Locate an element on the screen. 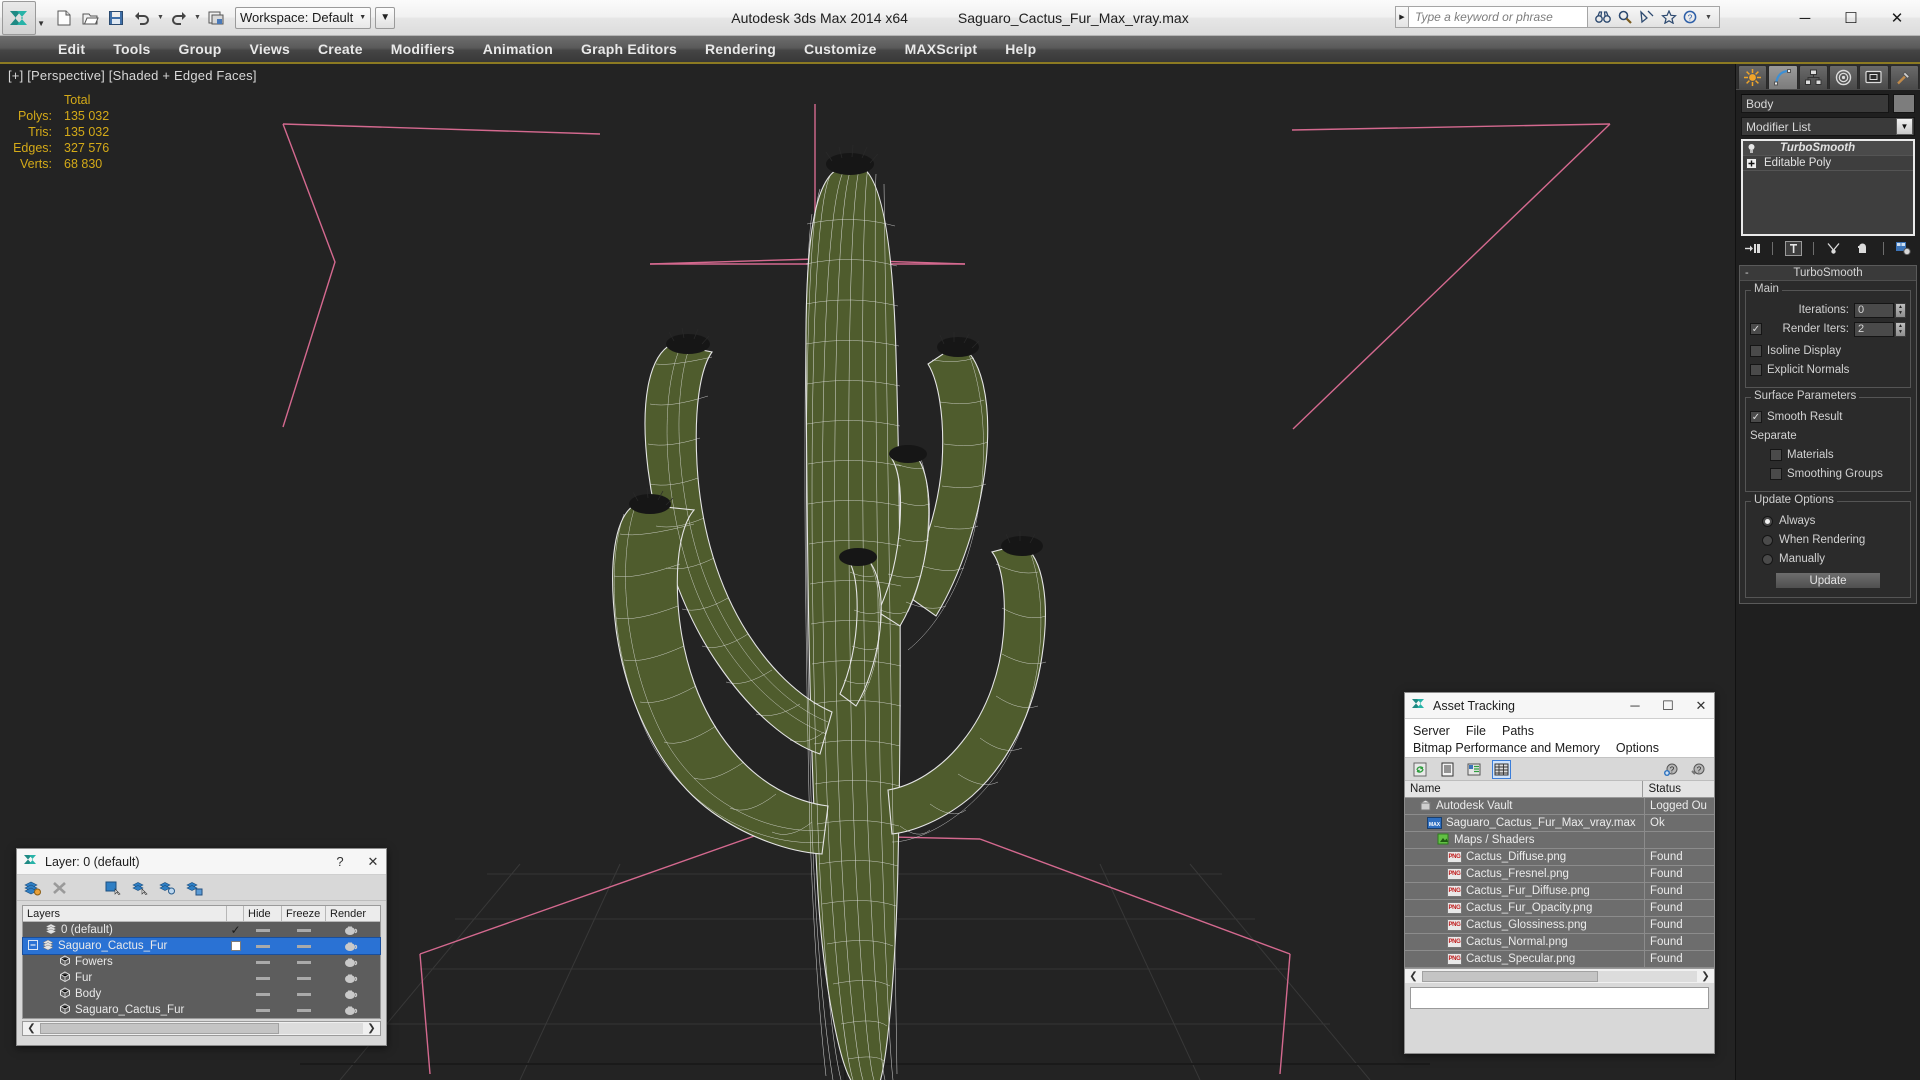 The width and height of the screenshot is (1920, 1080). menu-edit: Edit is located at coordinates (71, 49).